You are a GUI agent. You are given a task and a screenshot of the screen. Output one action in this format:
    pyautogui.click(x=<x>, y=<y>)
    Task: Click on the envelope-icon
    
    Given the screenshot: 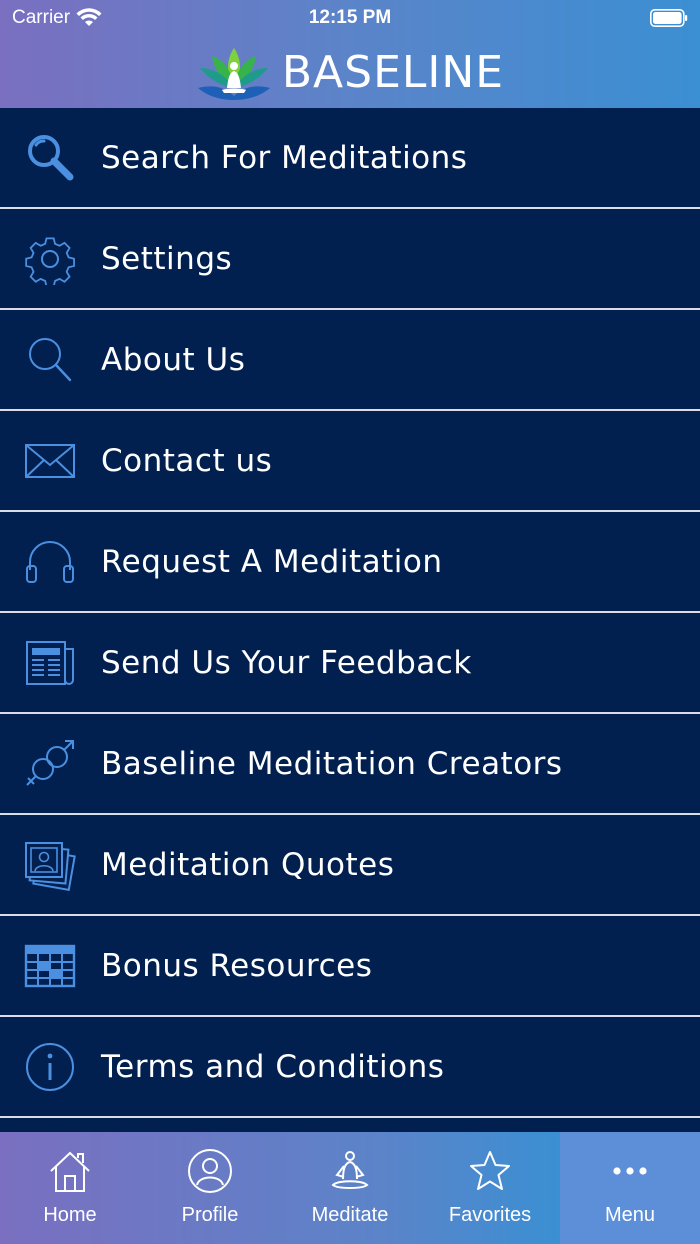 What is the action you would take?
    pyautogui.click(x=50, y=461)
    